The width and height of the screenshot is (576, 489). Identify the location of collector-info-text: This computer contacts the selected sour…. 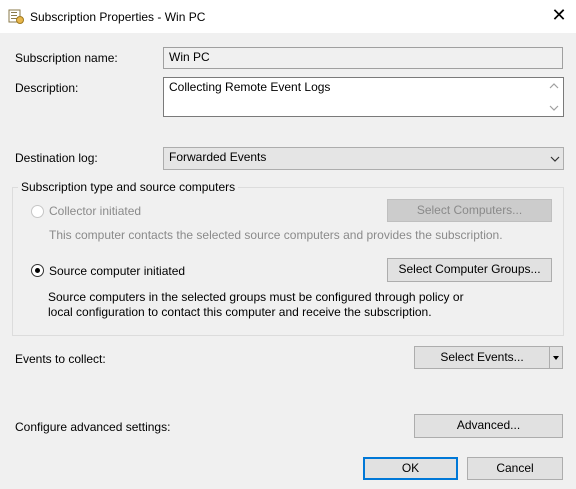
(276, 235).